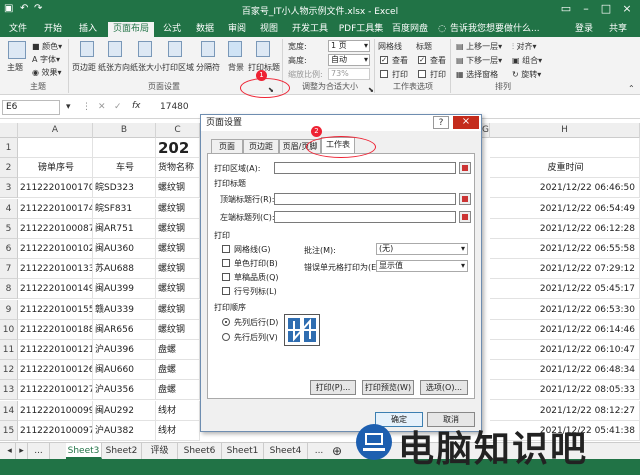 The image size is (640, 475). What do you see at coordinates (565, 269) in the screenshot?
I see `table-cell: 2021/12/22 07:29:12` at bounding box center [565, 269].